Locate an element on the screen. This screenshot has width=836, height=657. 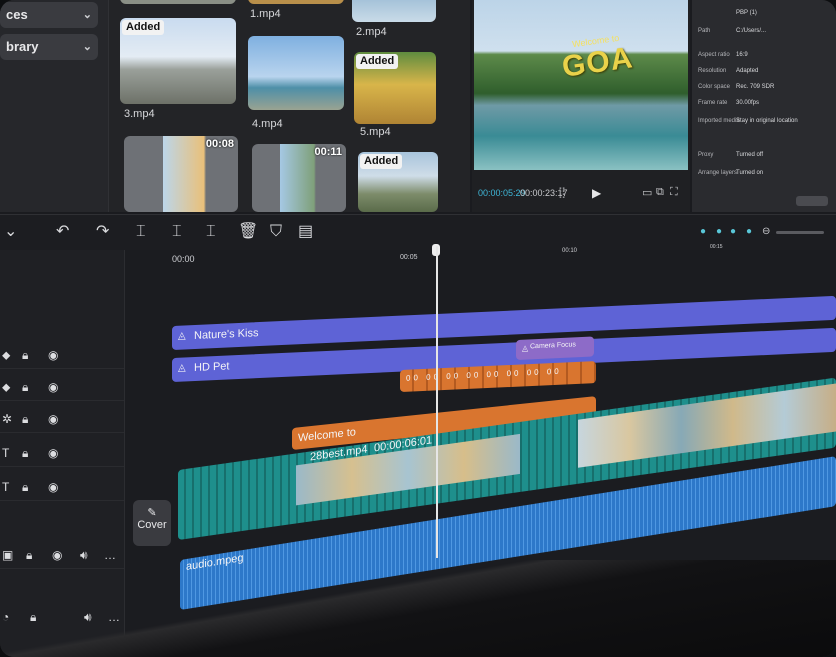
media-label: 1.mp4 is located at coordinates (265, 14).